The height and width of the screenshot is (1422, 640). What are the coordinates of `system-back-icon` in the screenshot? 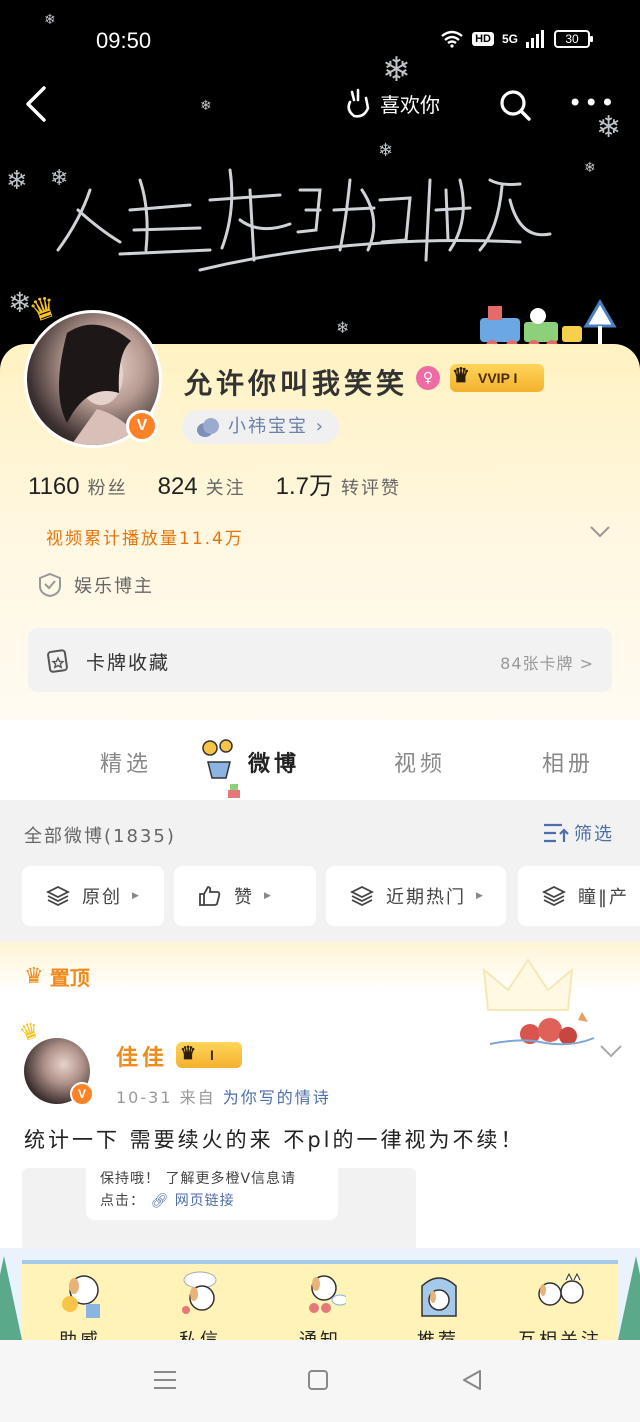 It's located at (472, 1380).